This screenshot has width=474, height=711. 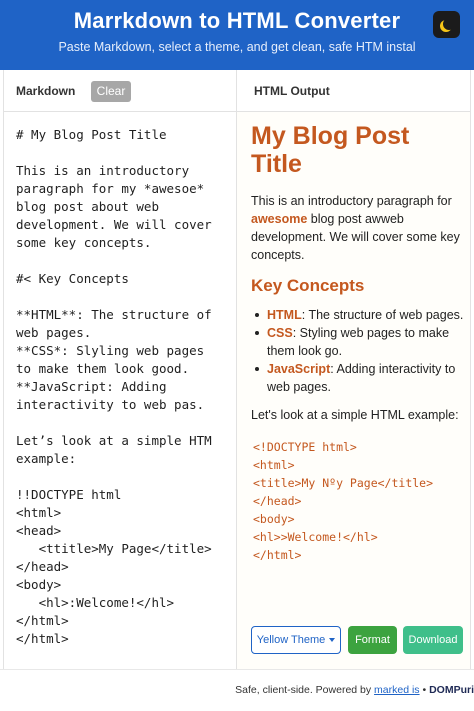 I want to click on theme-select-label: Yellow Theme, so click(x=291, y=640).